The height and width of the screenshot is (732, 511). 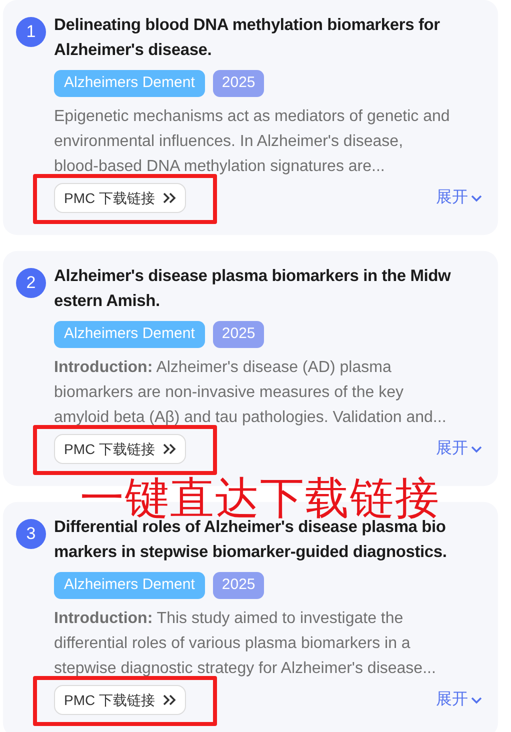 What do you see at coordinates (31, 32) in the screenshot?
I see `index-badge: 1` at bounding box center [31, 32].